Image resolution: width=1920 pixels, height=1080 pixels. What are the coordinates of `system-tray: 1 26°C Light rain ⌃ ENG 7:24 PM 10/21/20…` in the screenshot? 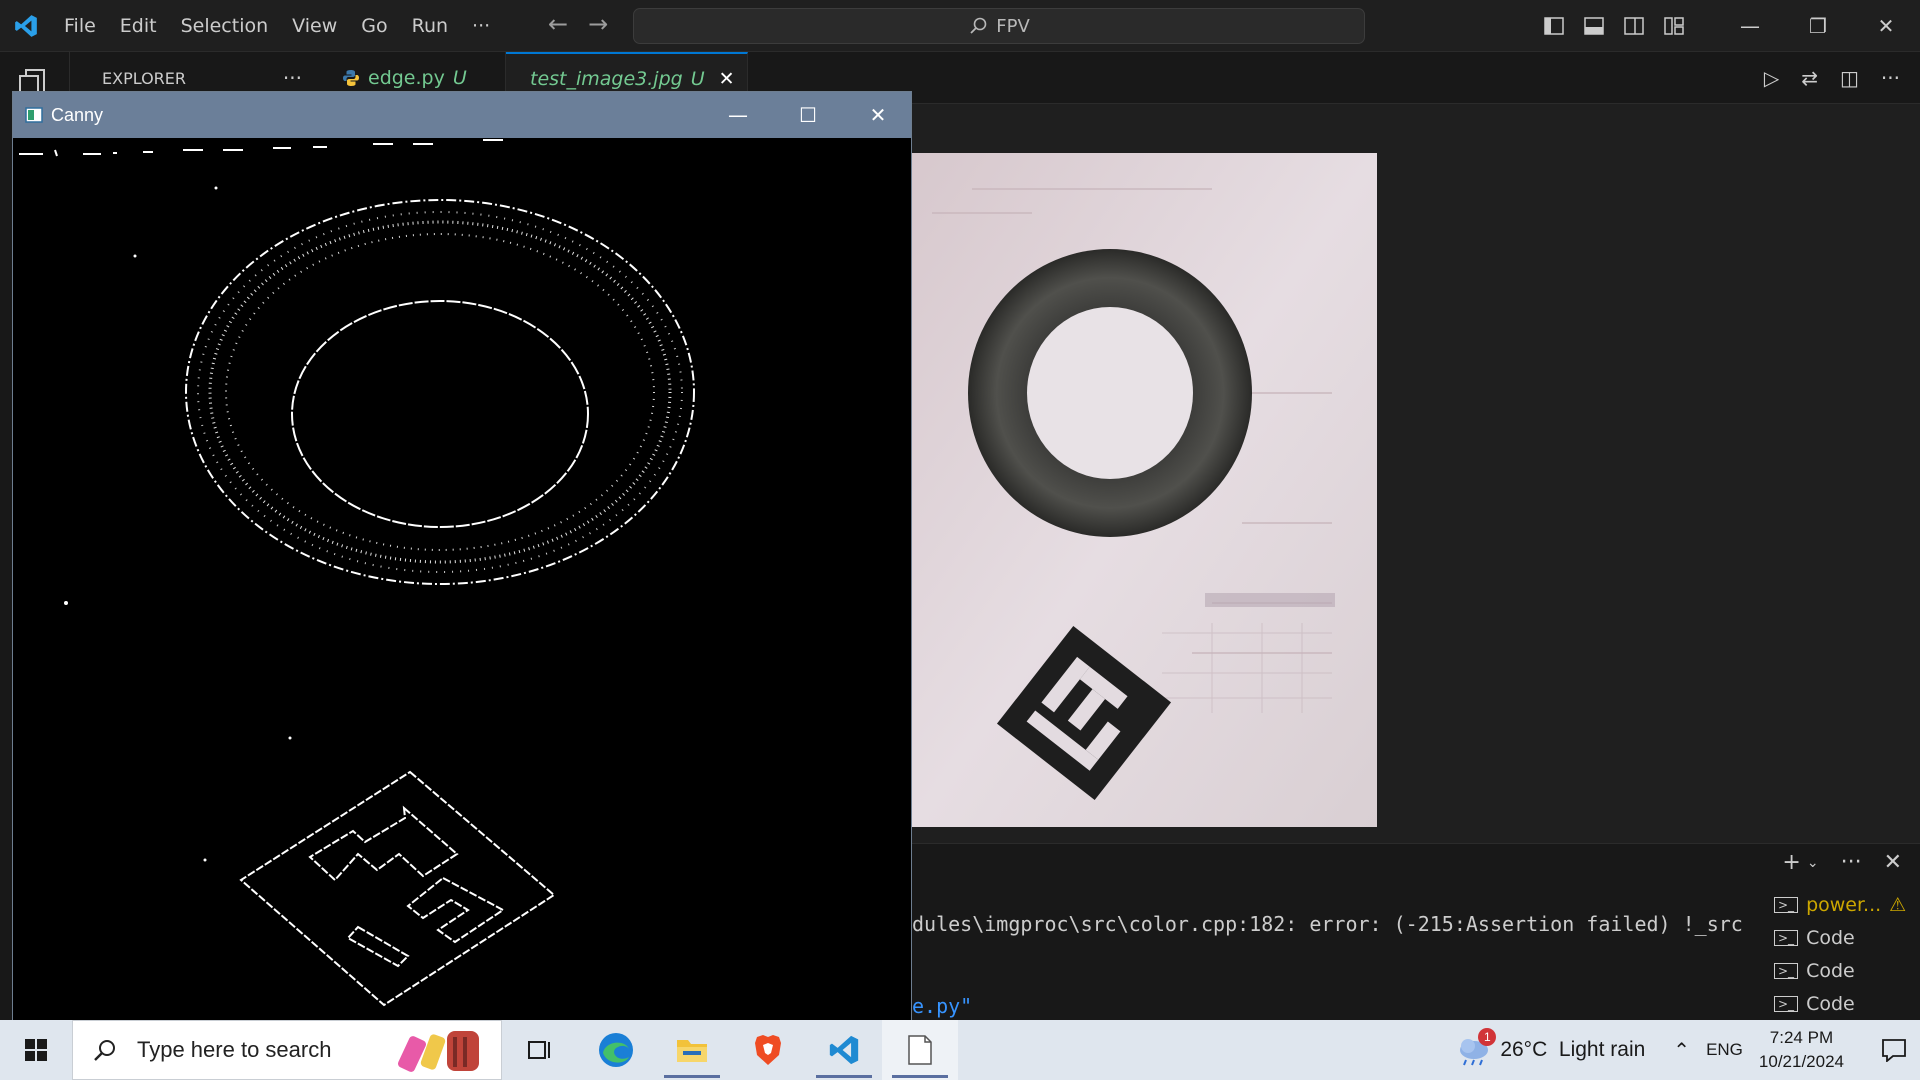 It's located at (1688, 1050).